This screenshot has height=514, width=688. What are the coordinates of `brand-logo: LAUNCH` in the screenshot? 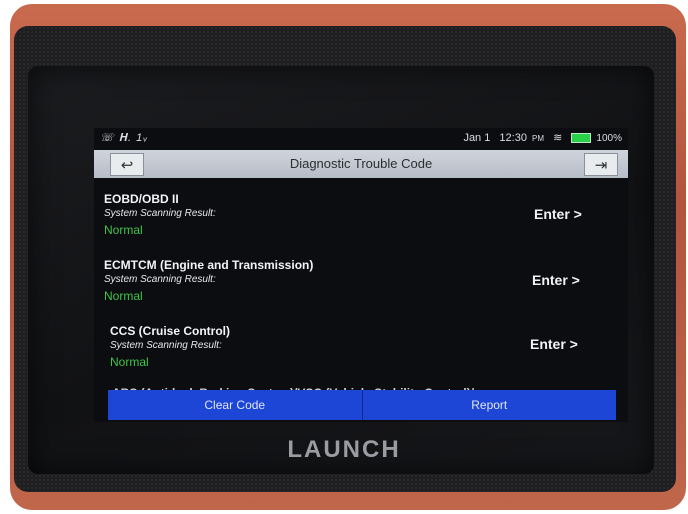 It's located at (344, 449).